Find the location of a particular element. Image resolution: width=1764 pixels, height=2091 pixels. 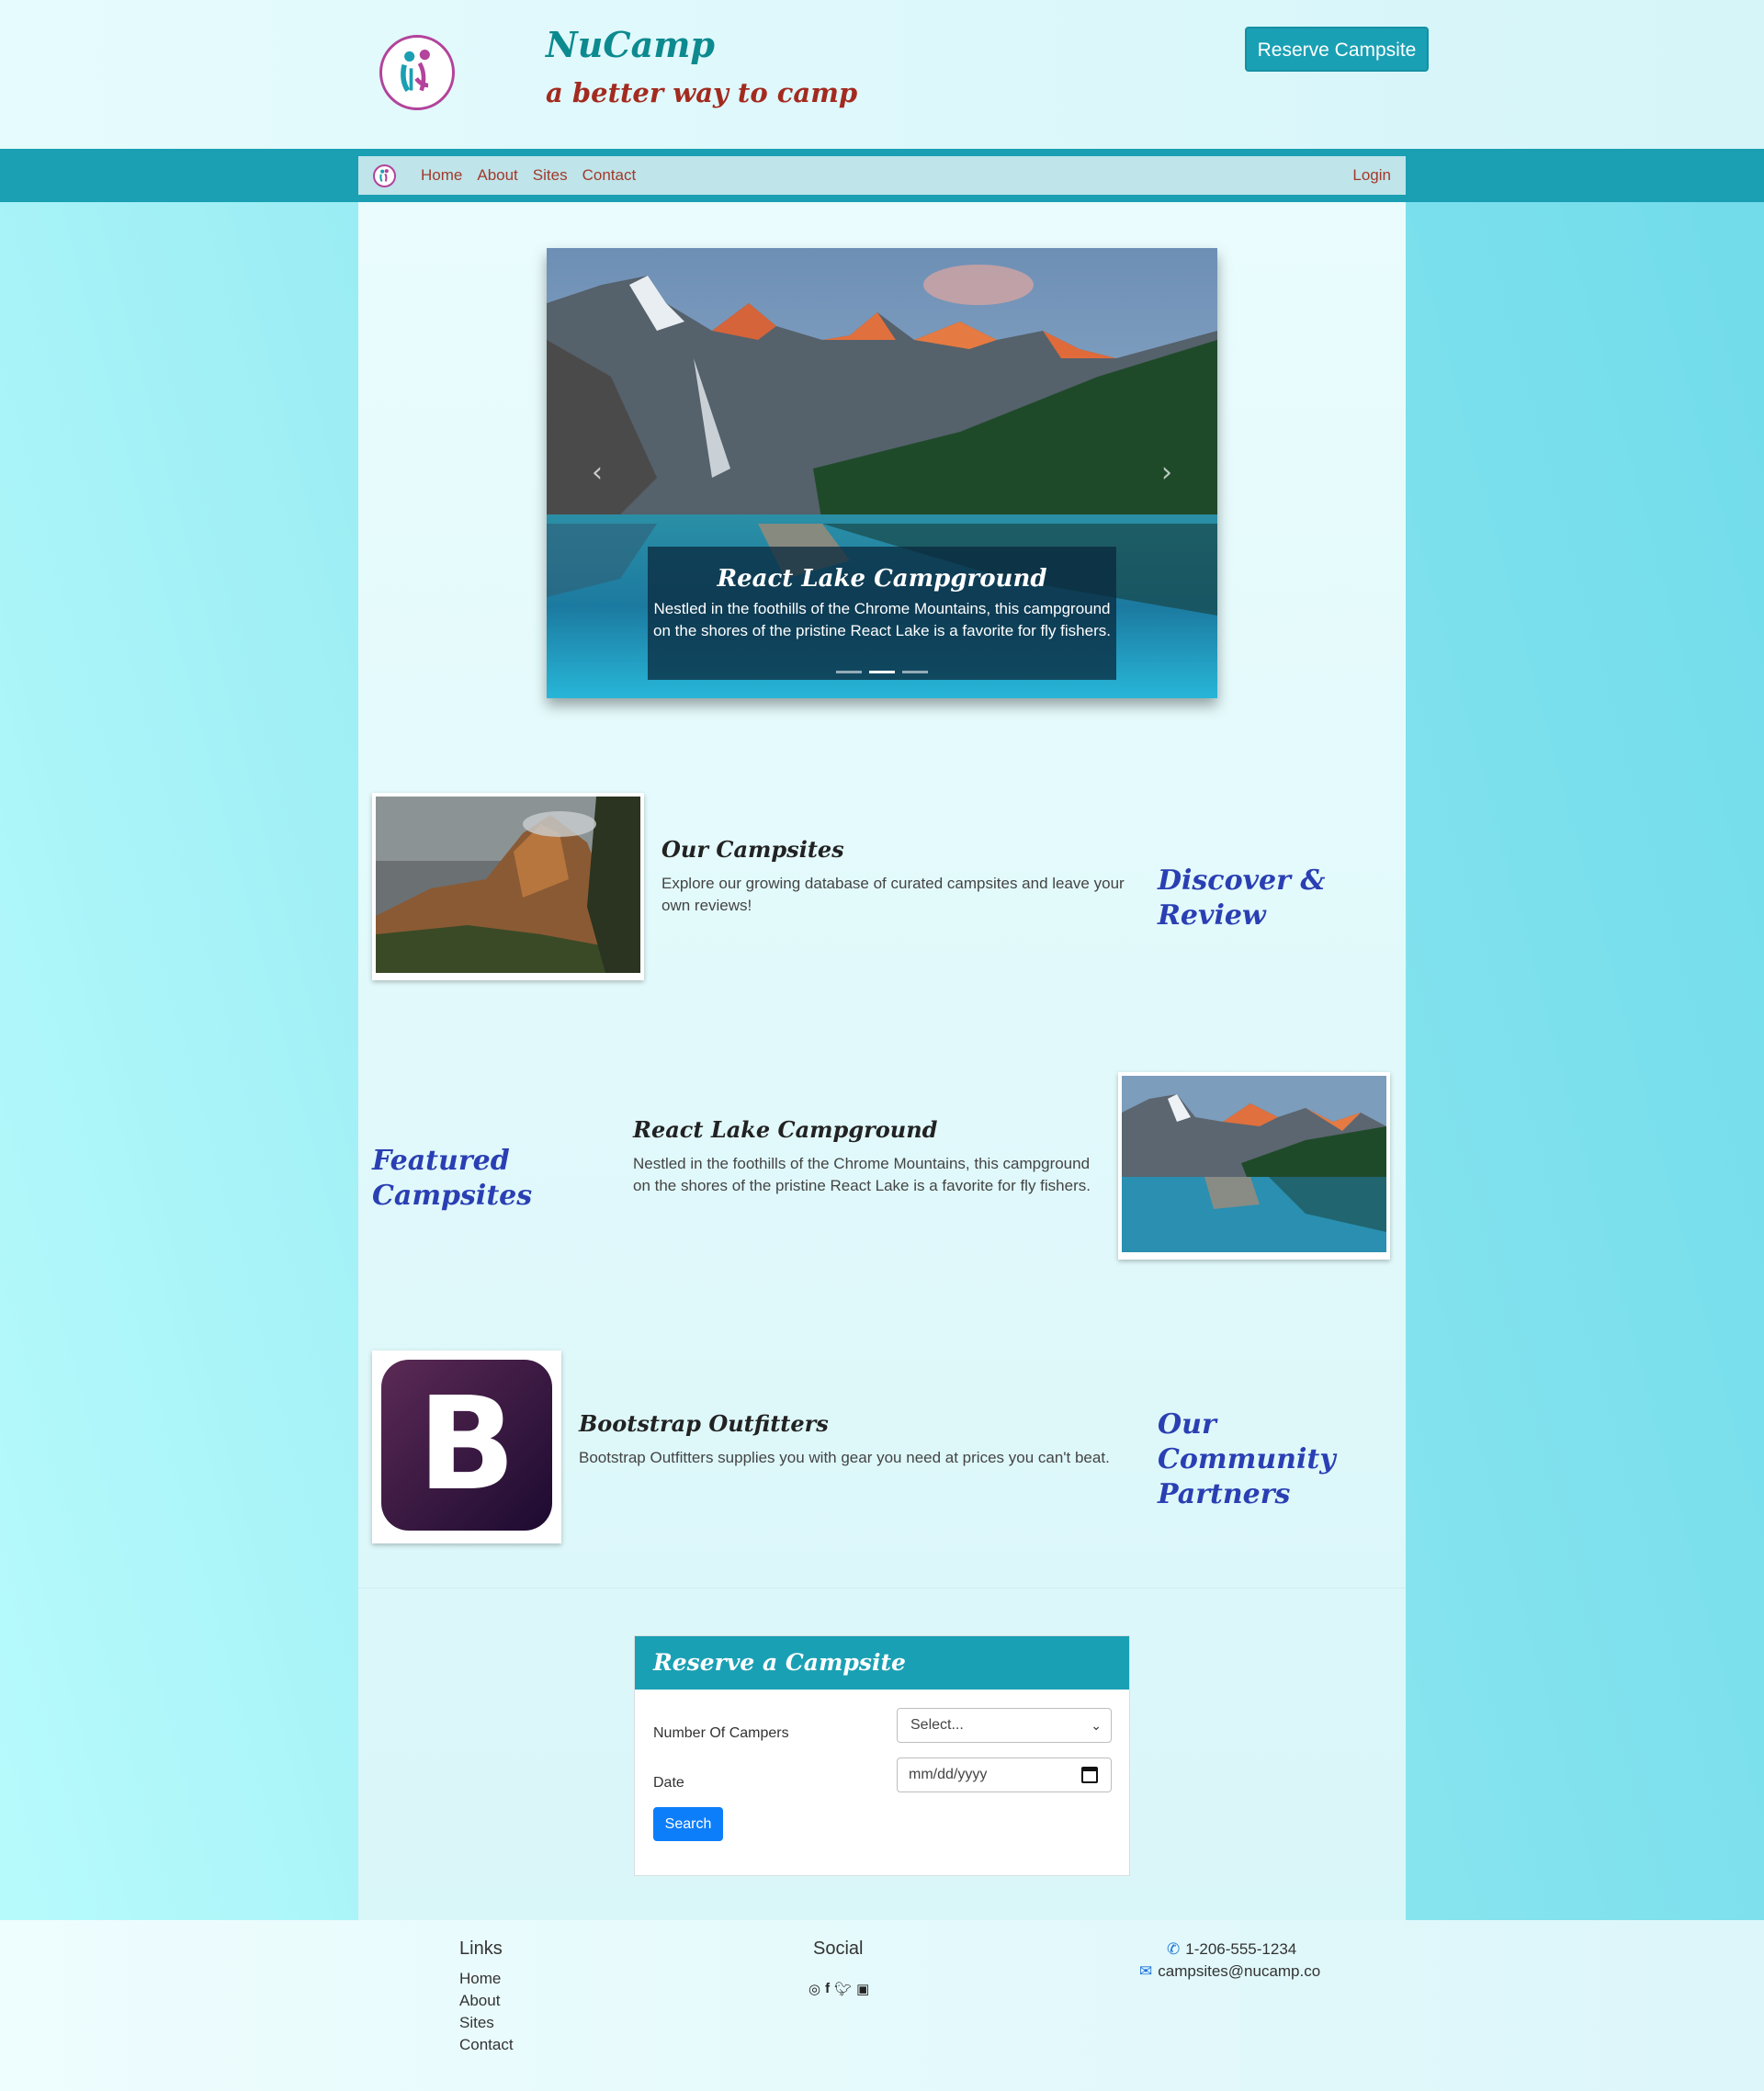

bootstrap-logo: B is located at coordinates (467, 1445).